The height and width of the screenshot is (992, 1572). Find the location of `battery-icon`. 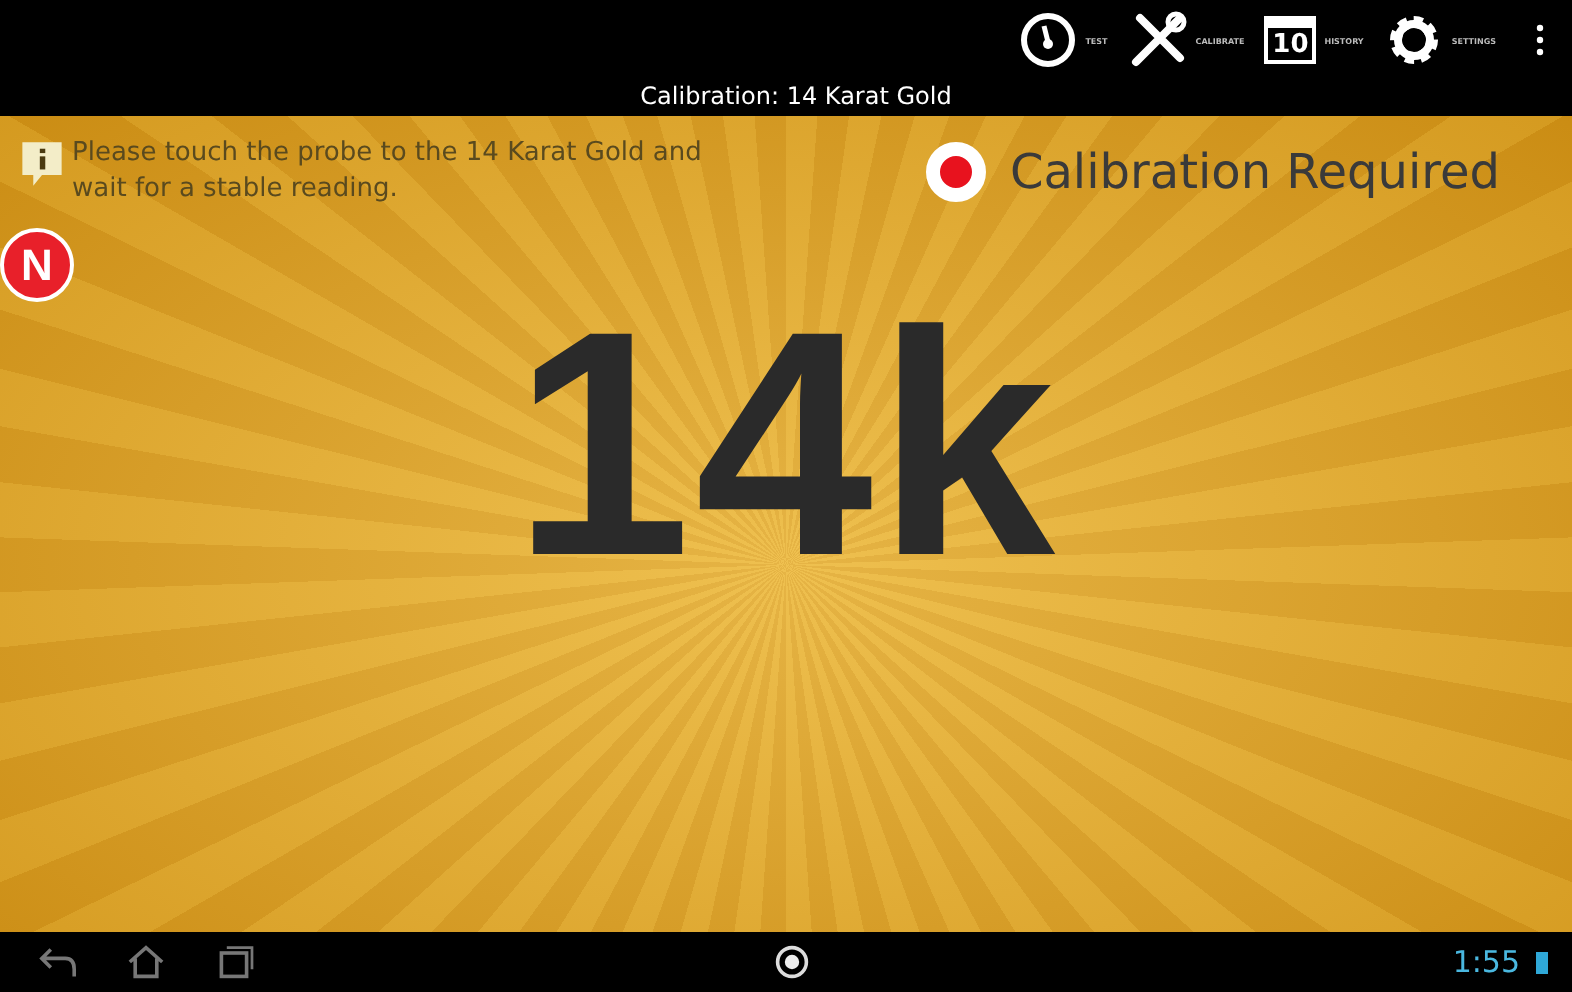

battery-icon is located at coordinates (1542, 962).